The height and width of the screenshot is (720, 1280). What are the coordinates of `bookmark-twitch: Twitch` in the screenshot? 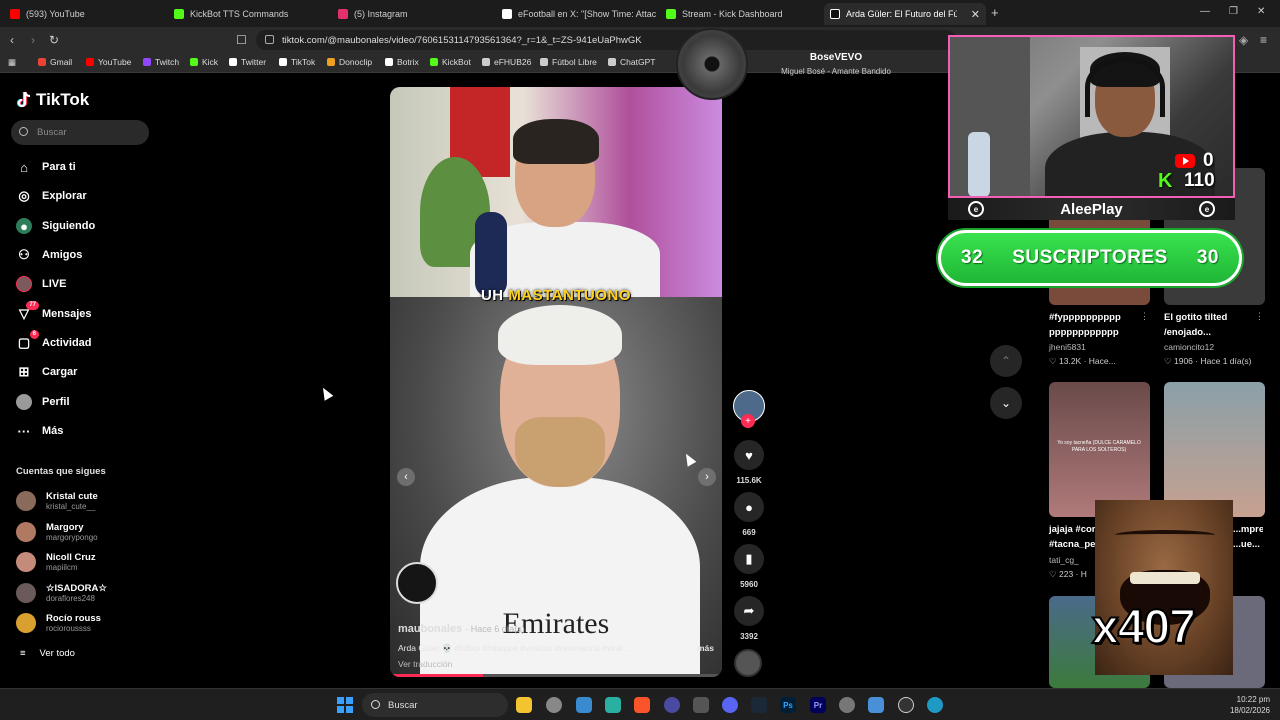 It's located at (161, 62).